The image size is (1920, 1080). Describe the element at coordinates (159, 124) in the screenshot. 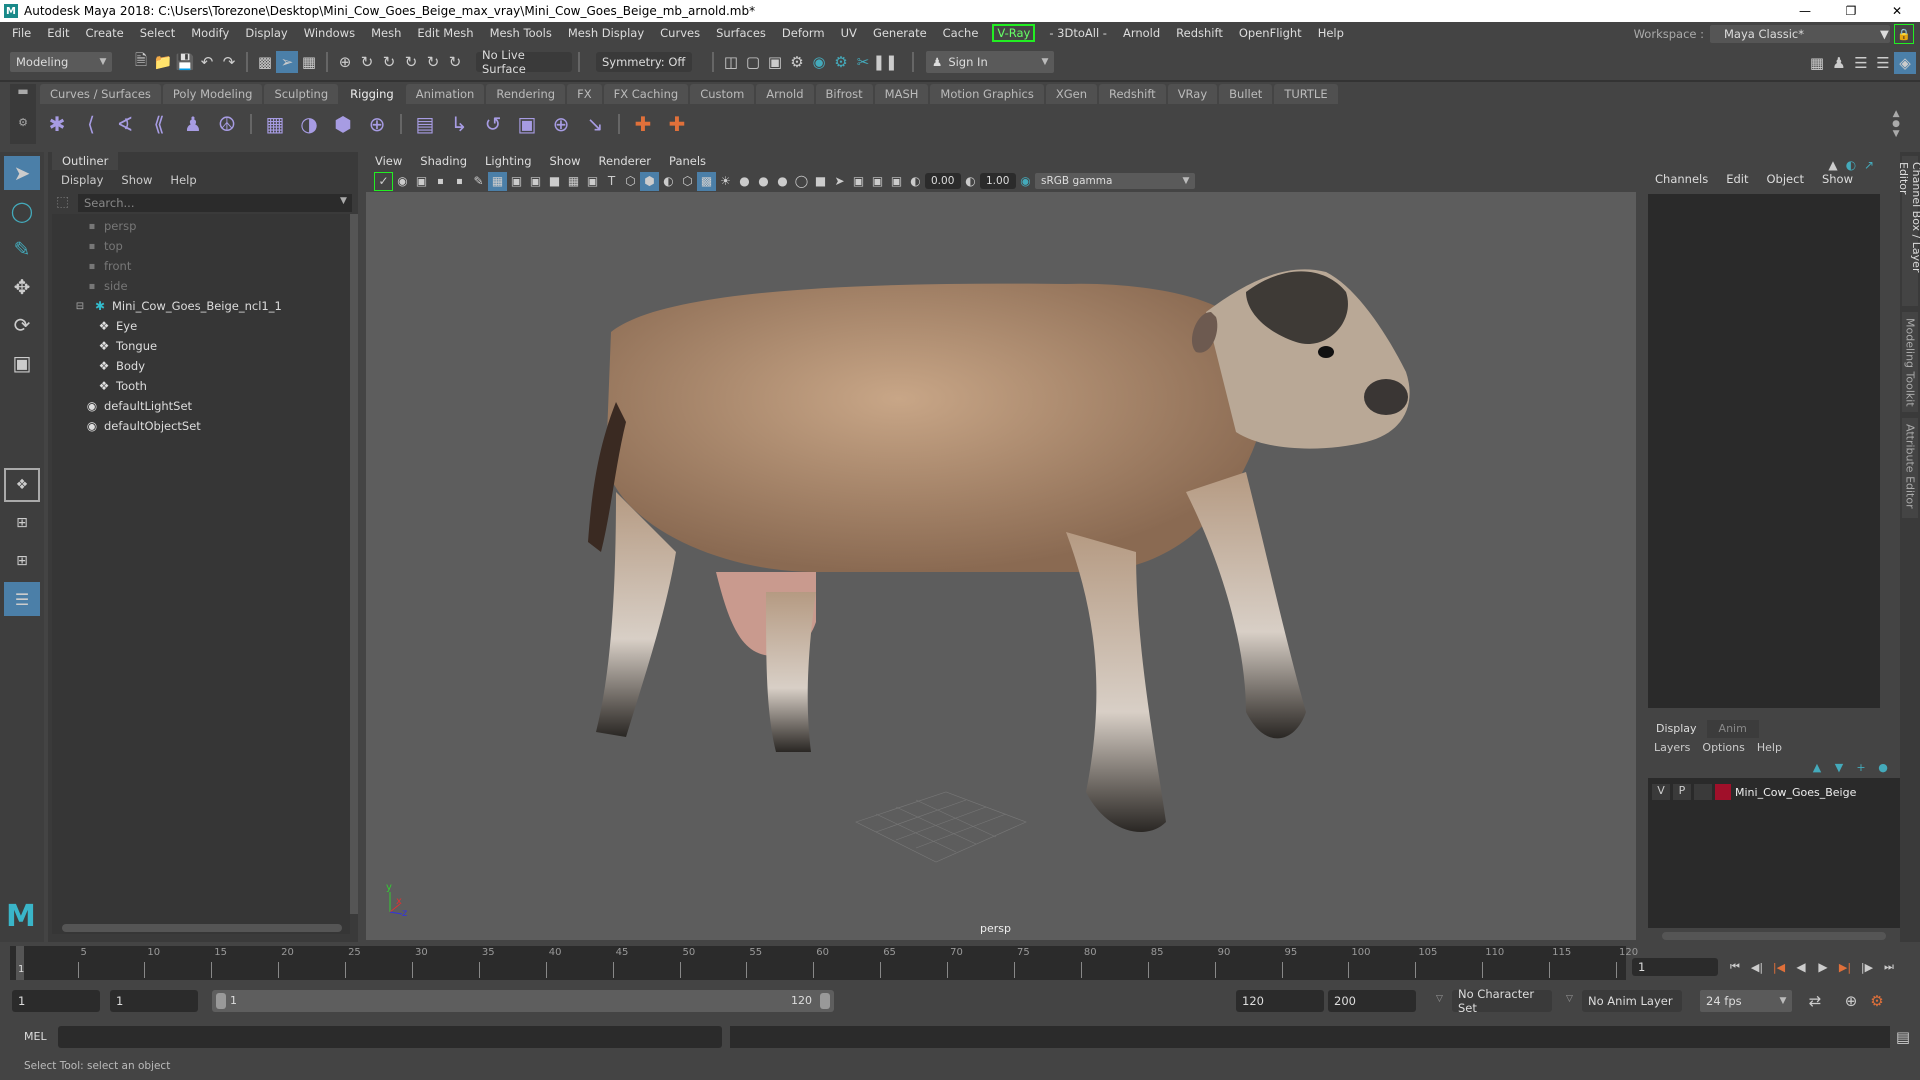

I see `bind-skin-icon: ⟪` at that location.